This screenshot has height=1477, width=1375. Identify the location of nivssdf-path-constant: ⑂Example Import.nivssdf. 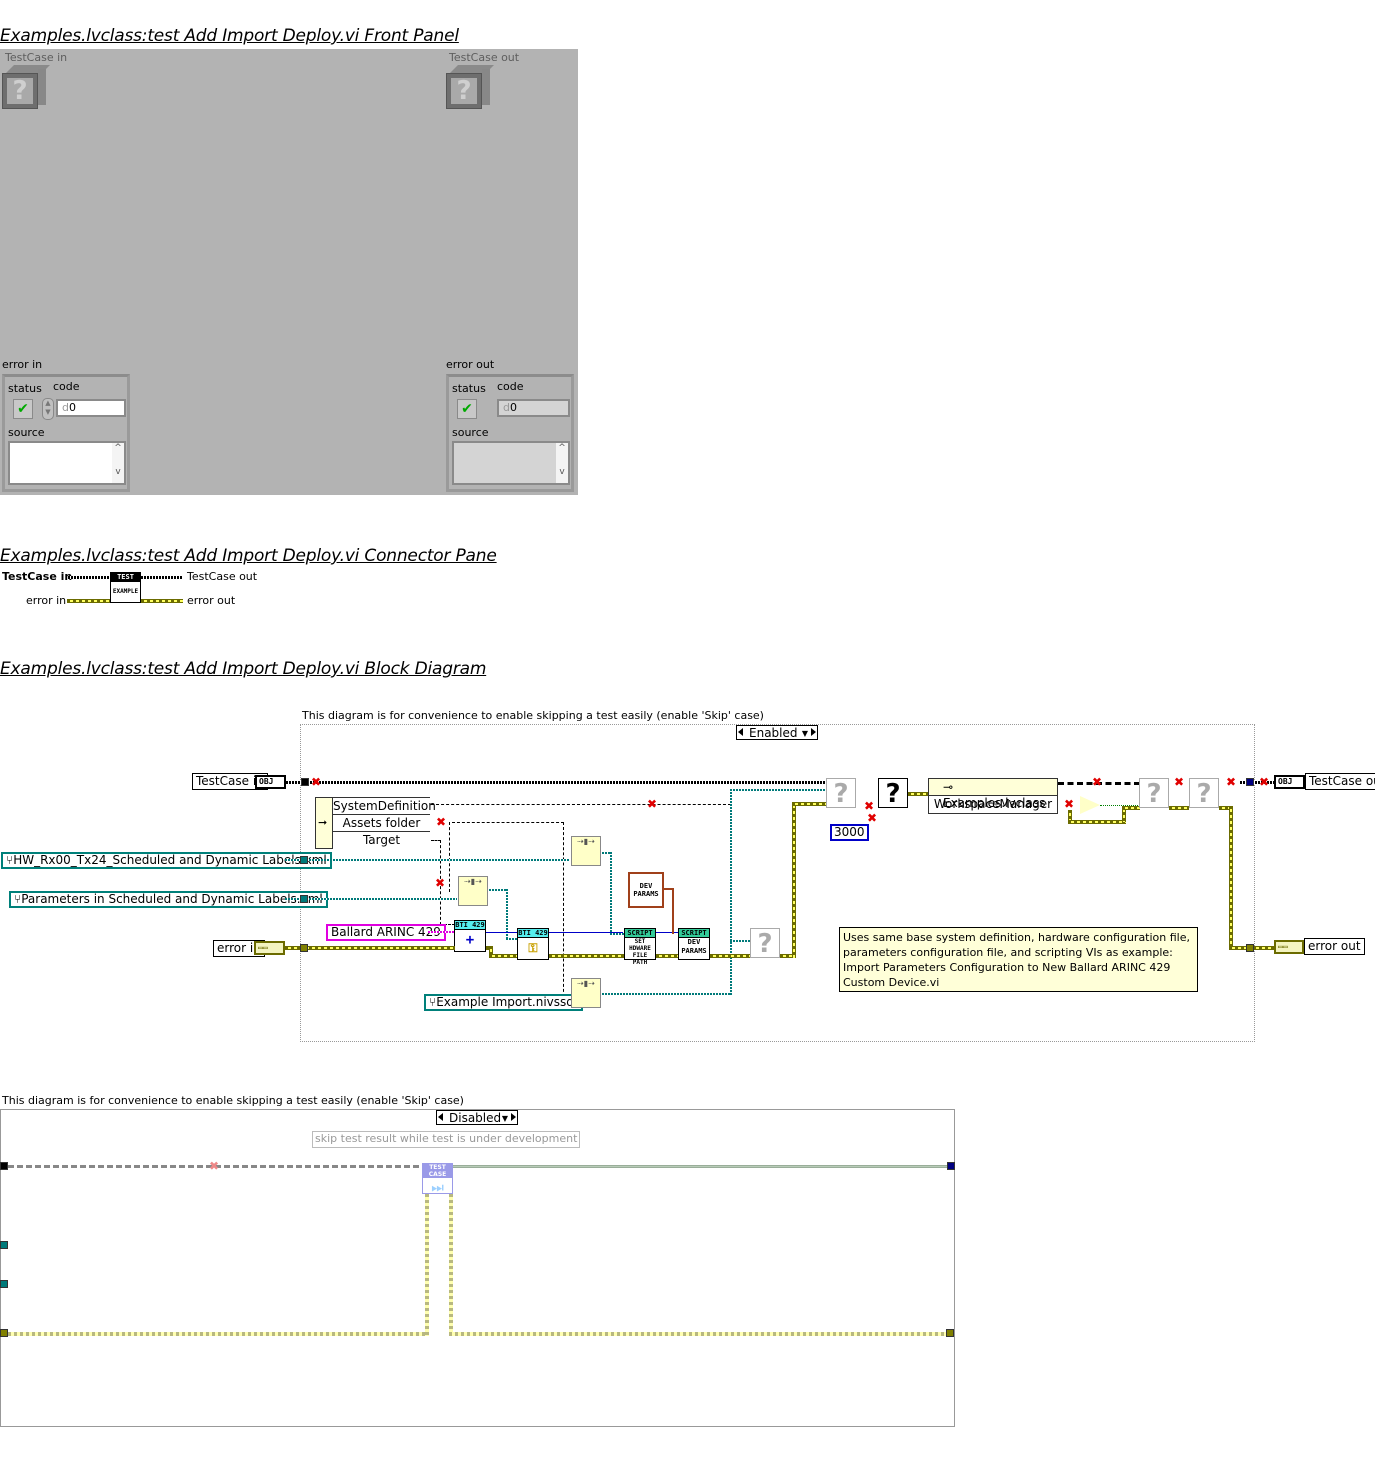
(504, 1002).